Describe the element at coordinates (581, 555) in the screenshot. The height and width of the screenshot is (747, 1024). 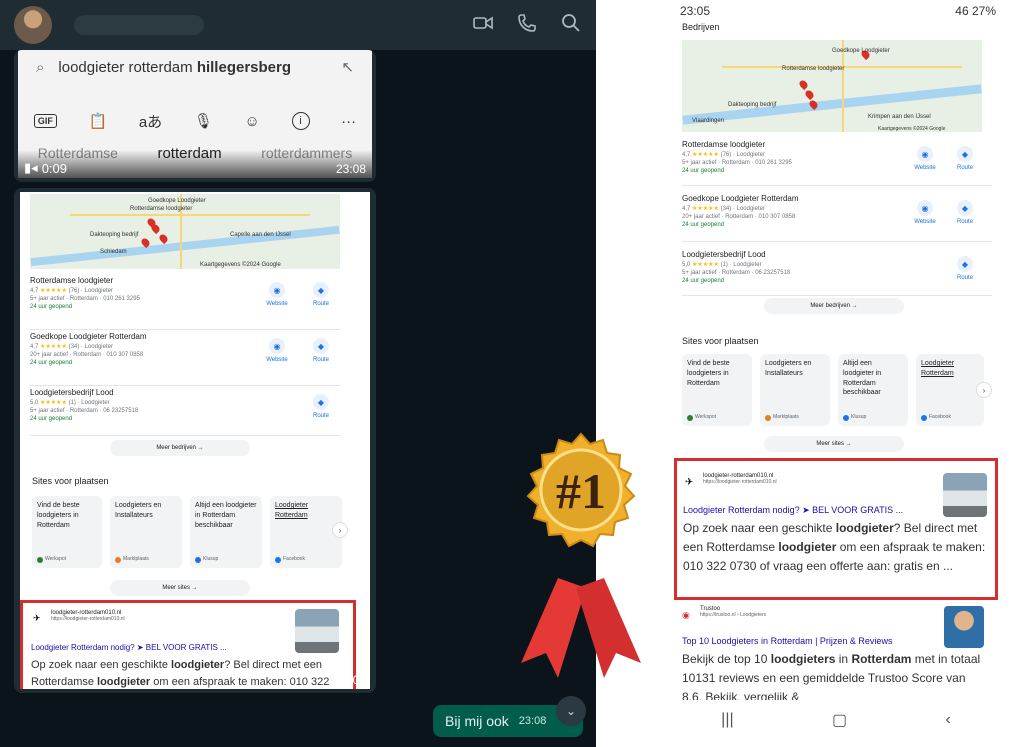
I see `rank-badge: #1` at that location.